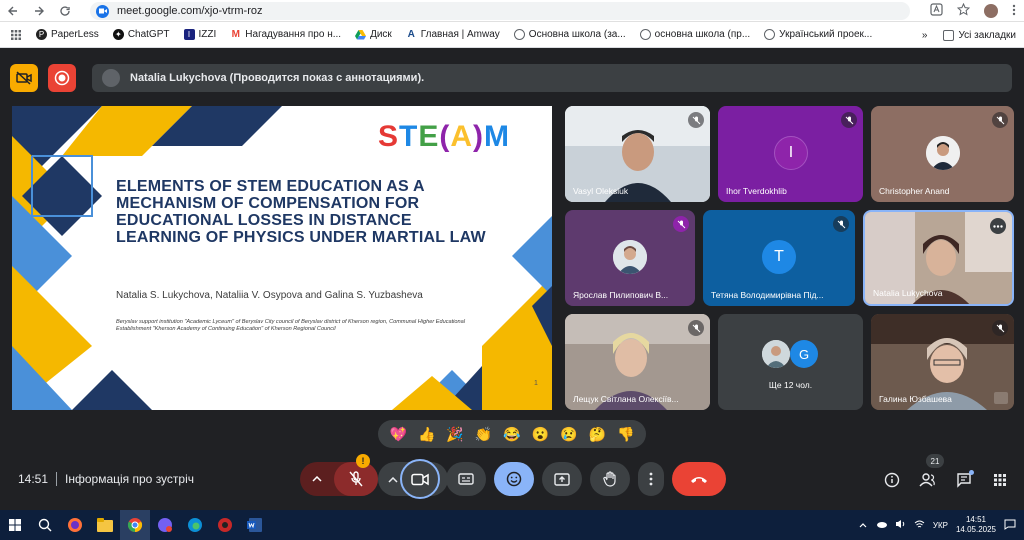 The image size is (1024, 540). What do you see at coordinates (225, 525) in the screenshot?
I see `app-icon` at bounding box center [225, 525].